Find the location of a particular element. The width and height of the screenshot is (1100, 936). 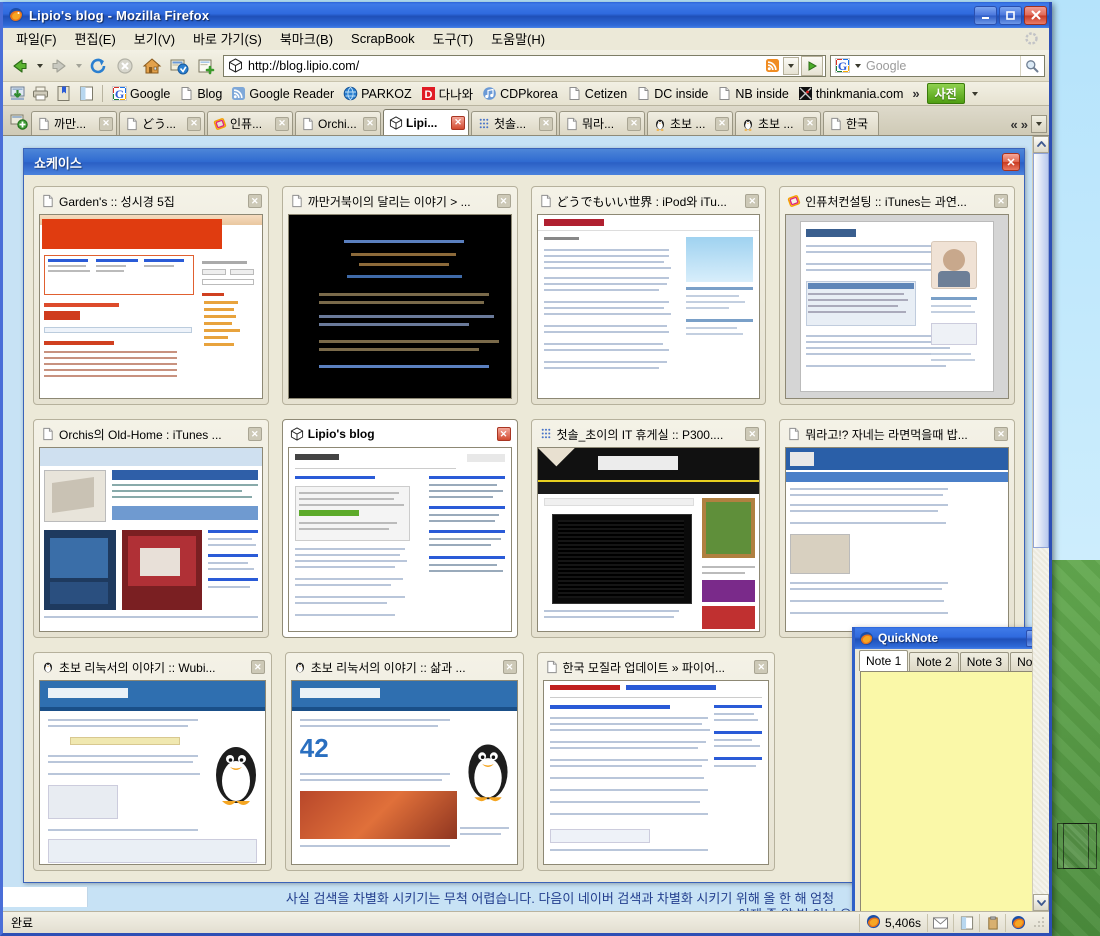

quicknote-textarea is located at coordinates (946, 791).